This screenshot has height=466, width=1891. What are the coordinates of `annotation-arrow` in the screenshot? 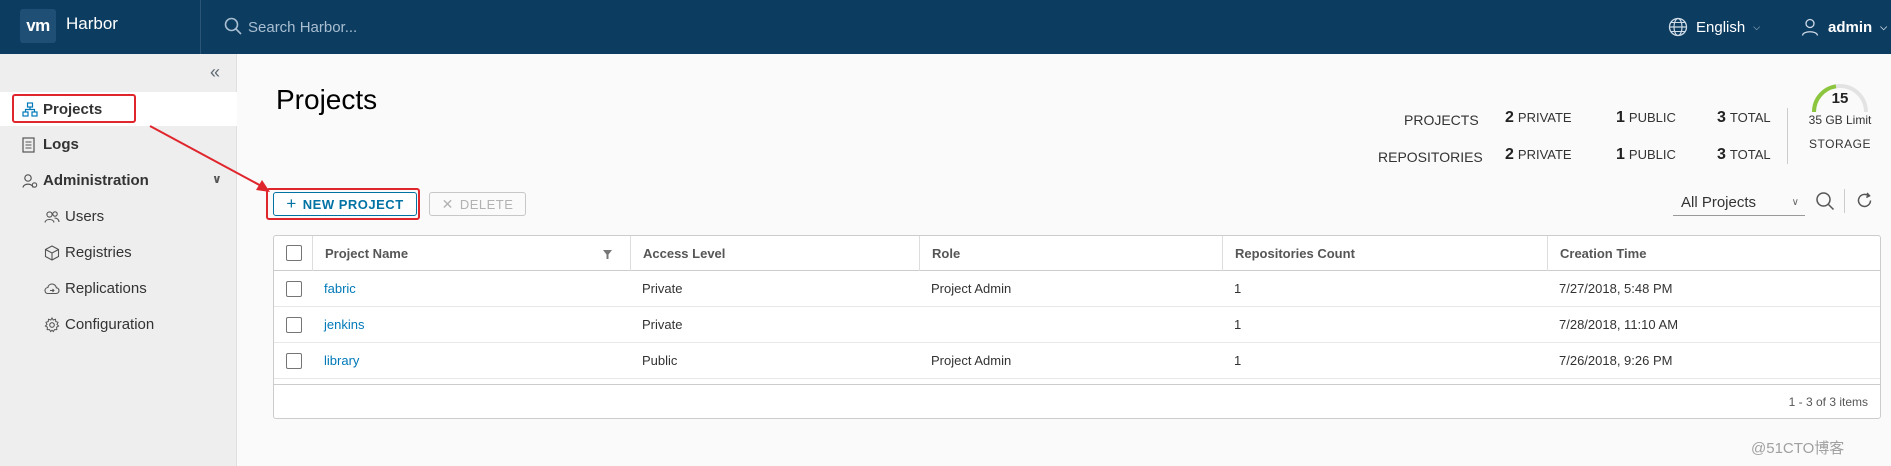 It's located at (209, 158).